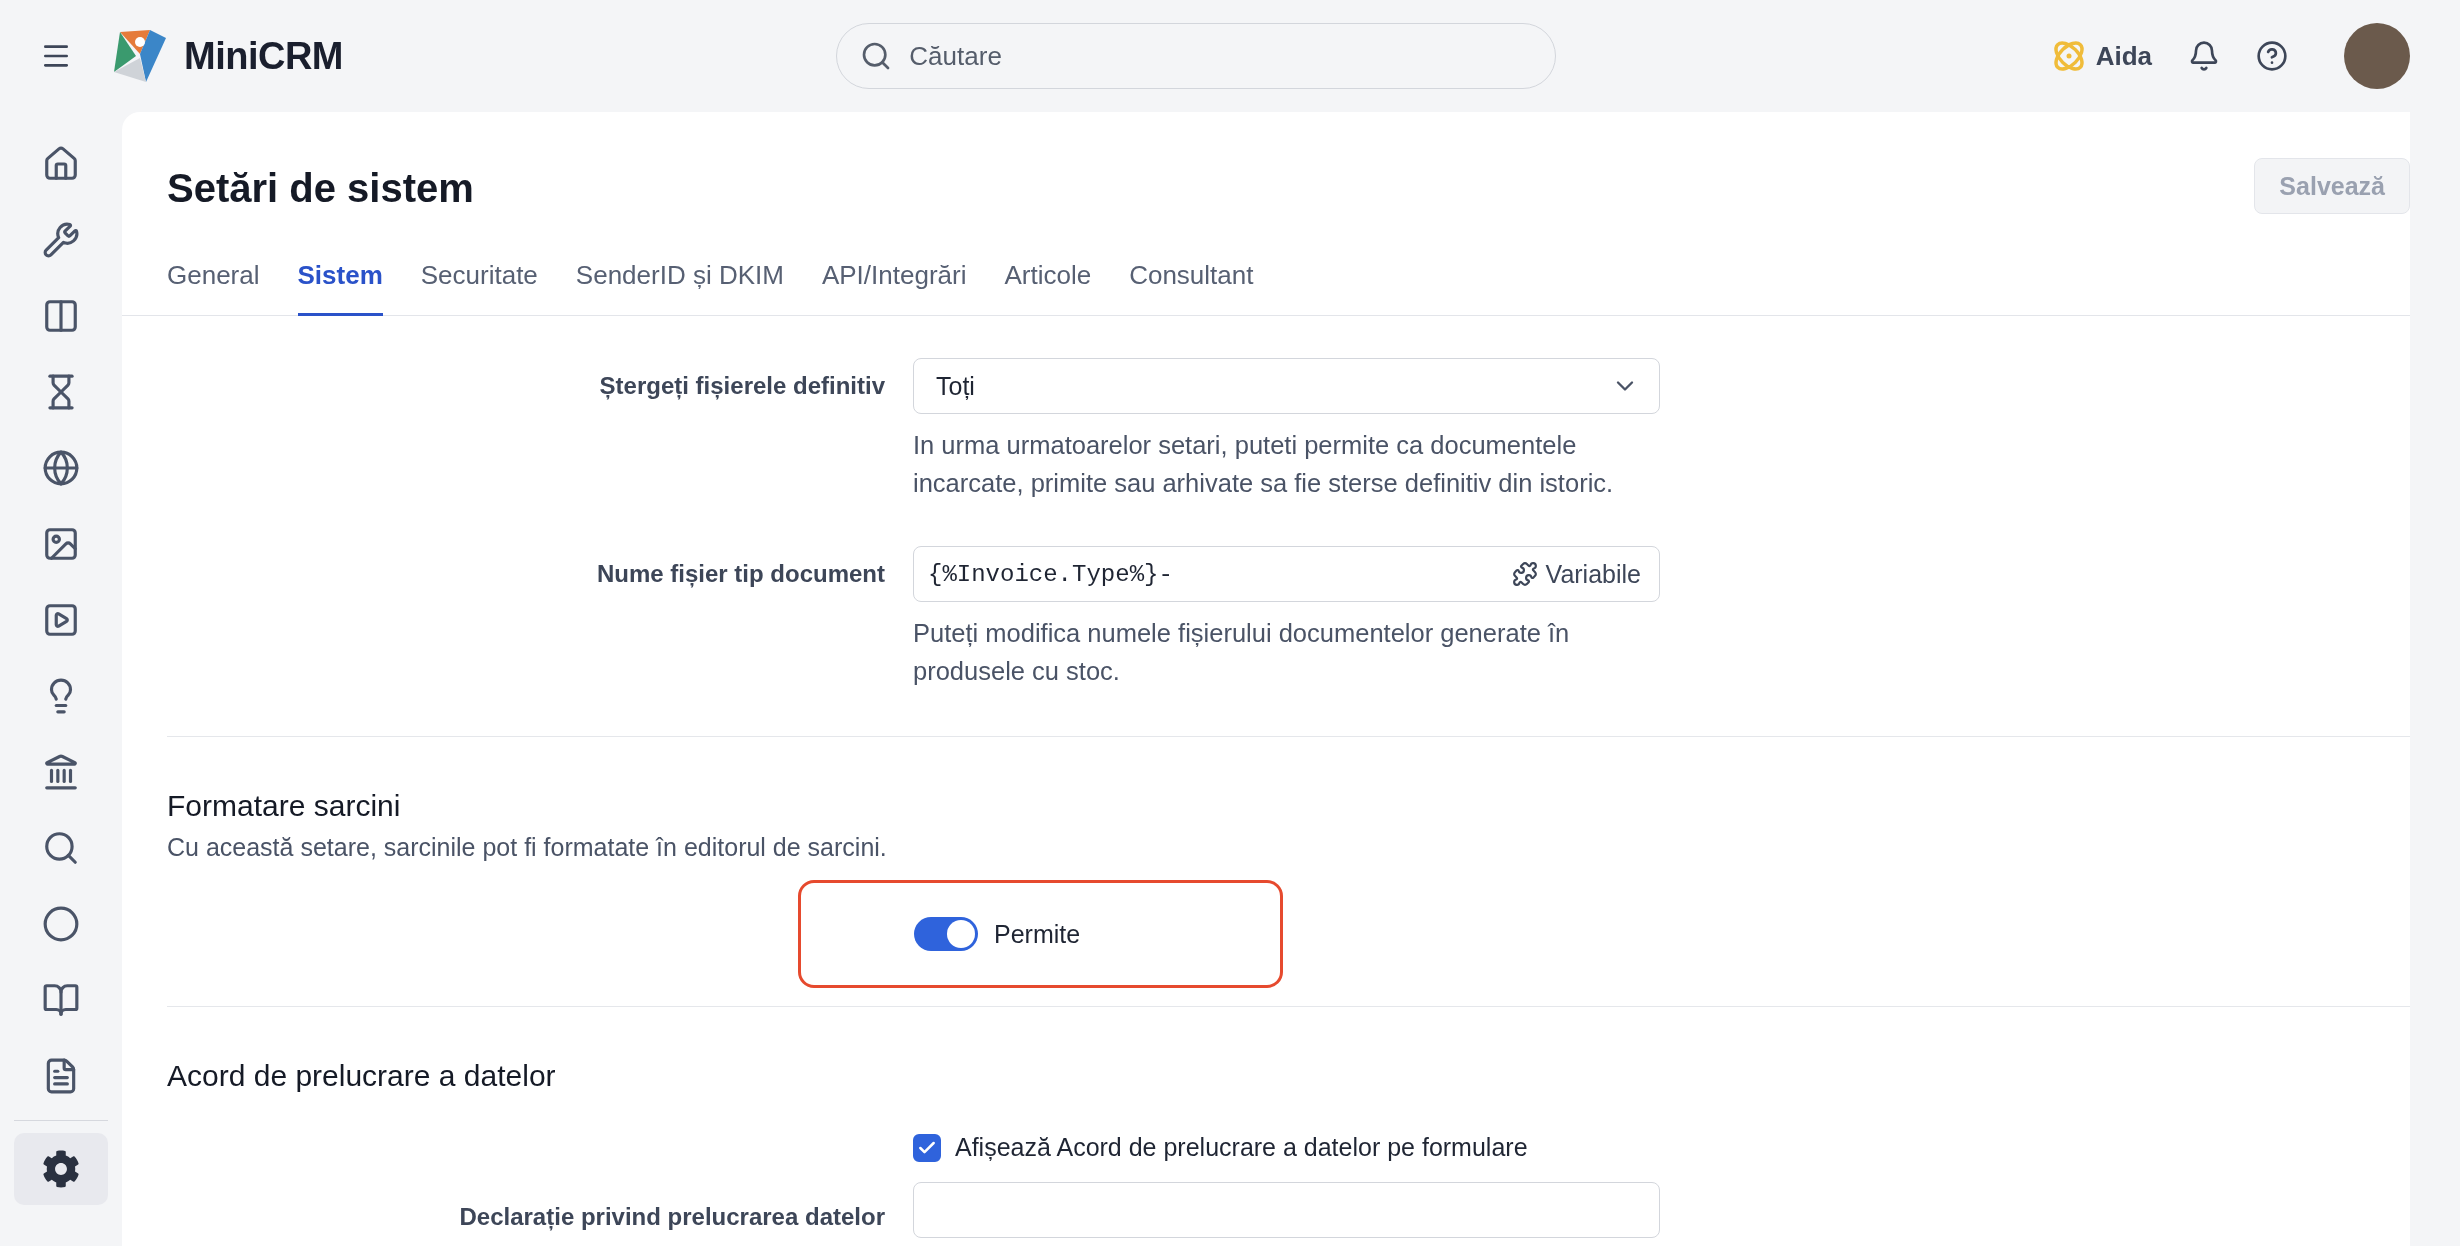 The image size is (2460, 1246). Describe the element at coordinates (479, 288) in the screenshot. I see `settings-tab: Securitate` at that location.